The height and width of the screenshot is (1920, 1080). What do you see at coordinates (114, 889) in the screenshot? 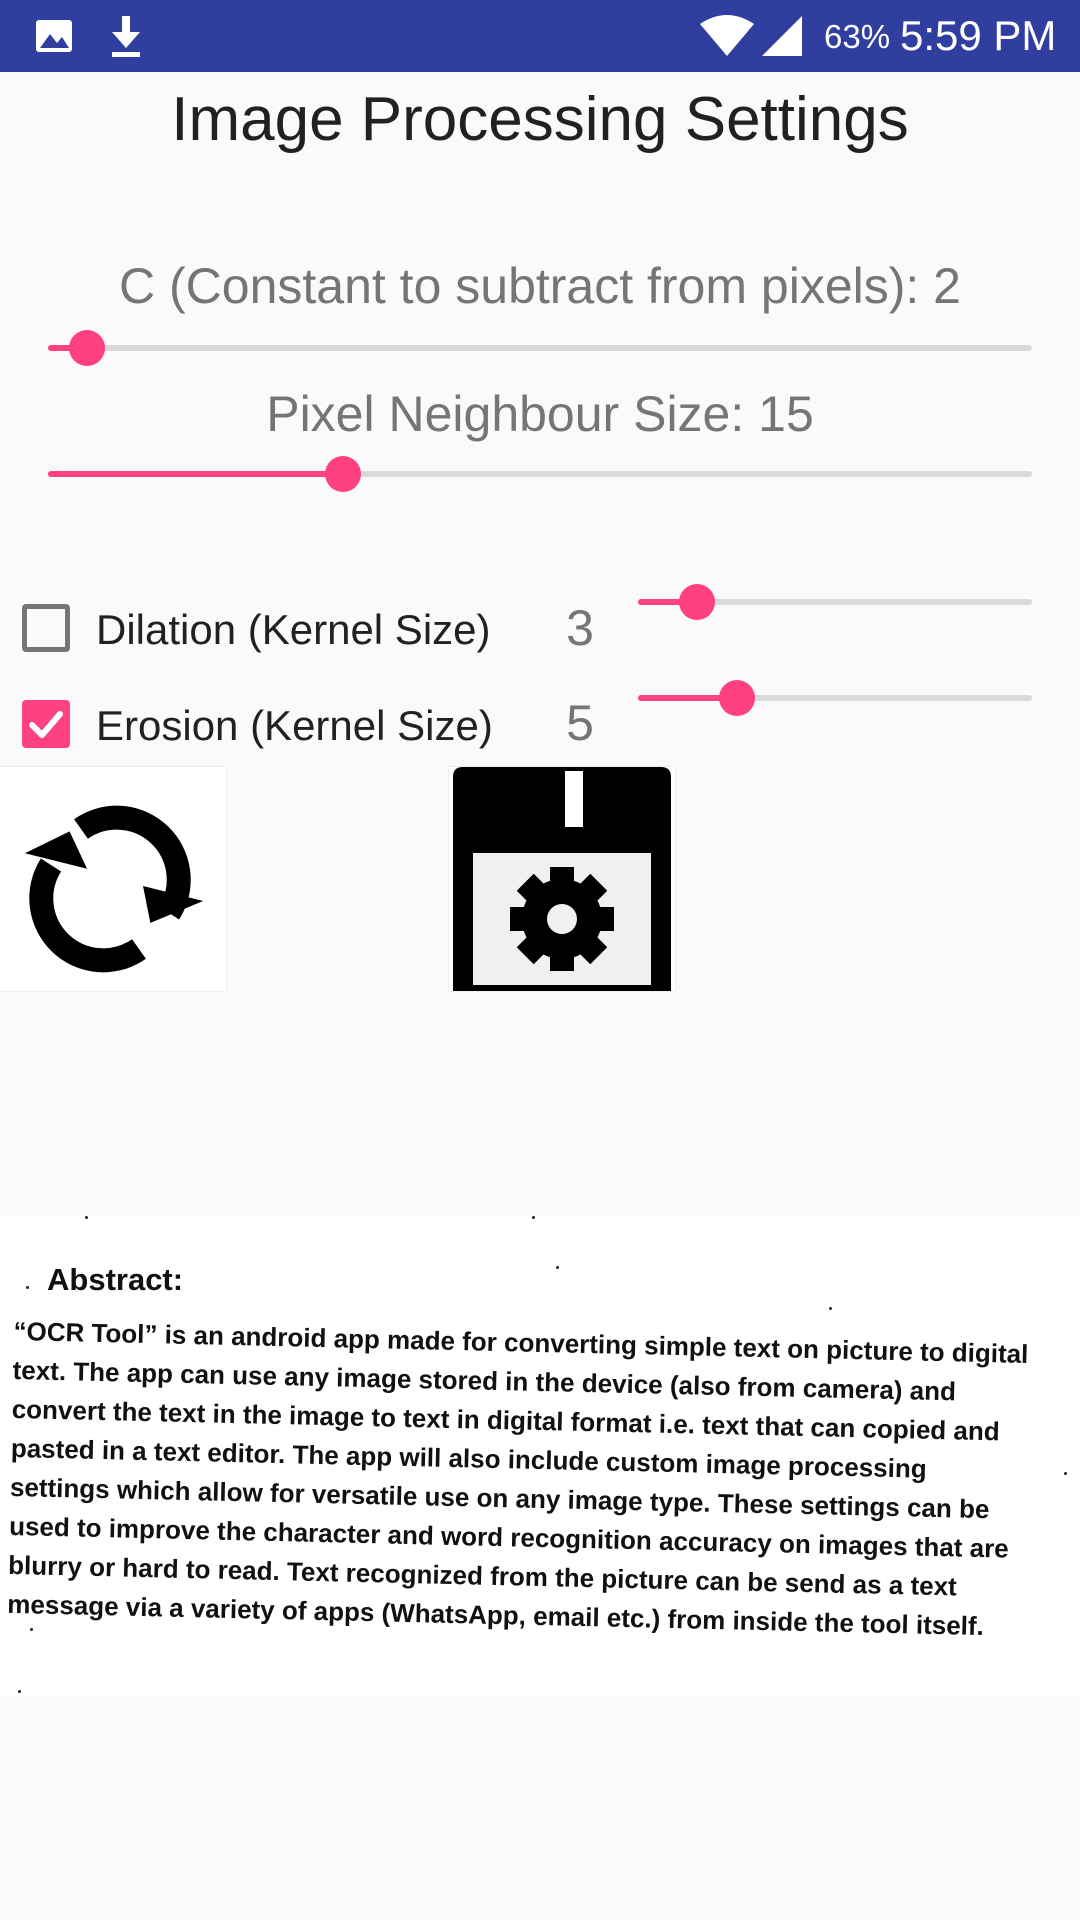
I see `refresh-icon` at bounding box center [114, 889].